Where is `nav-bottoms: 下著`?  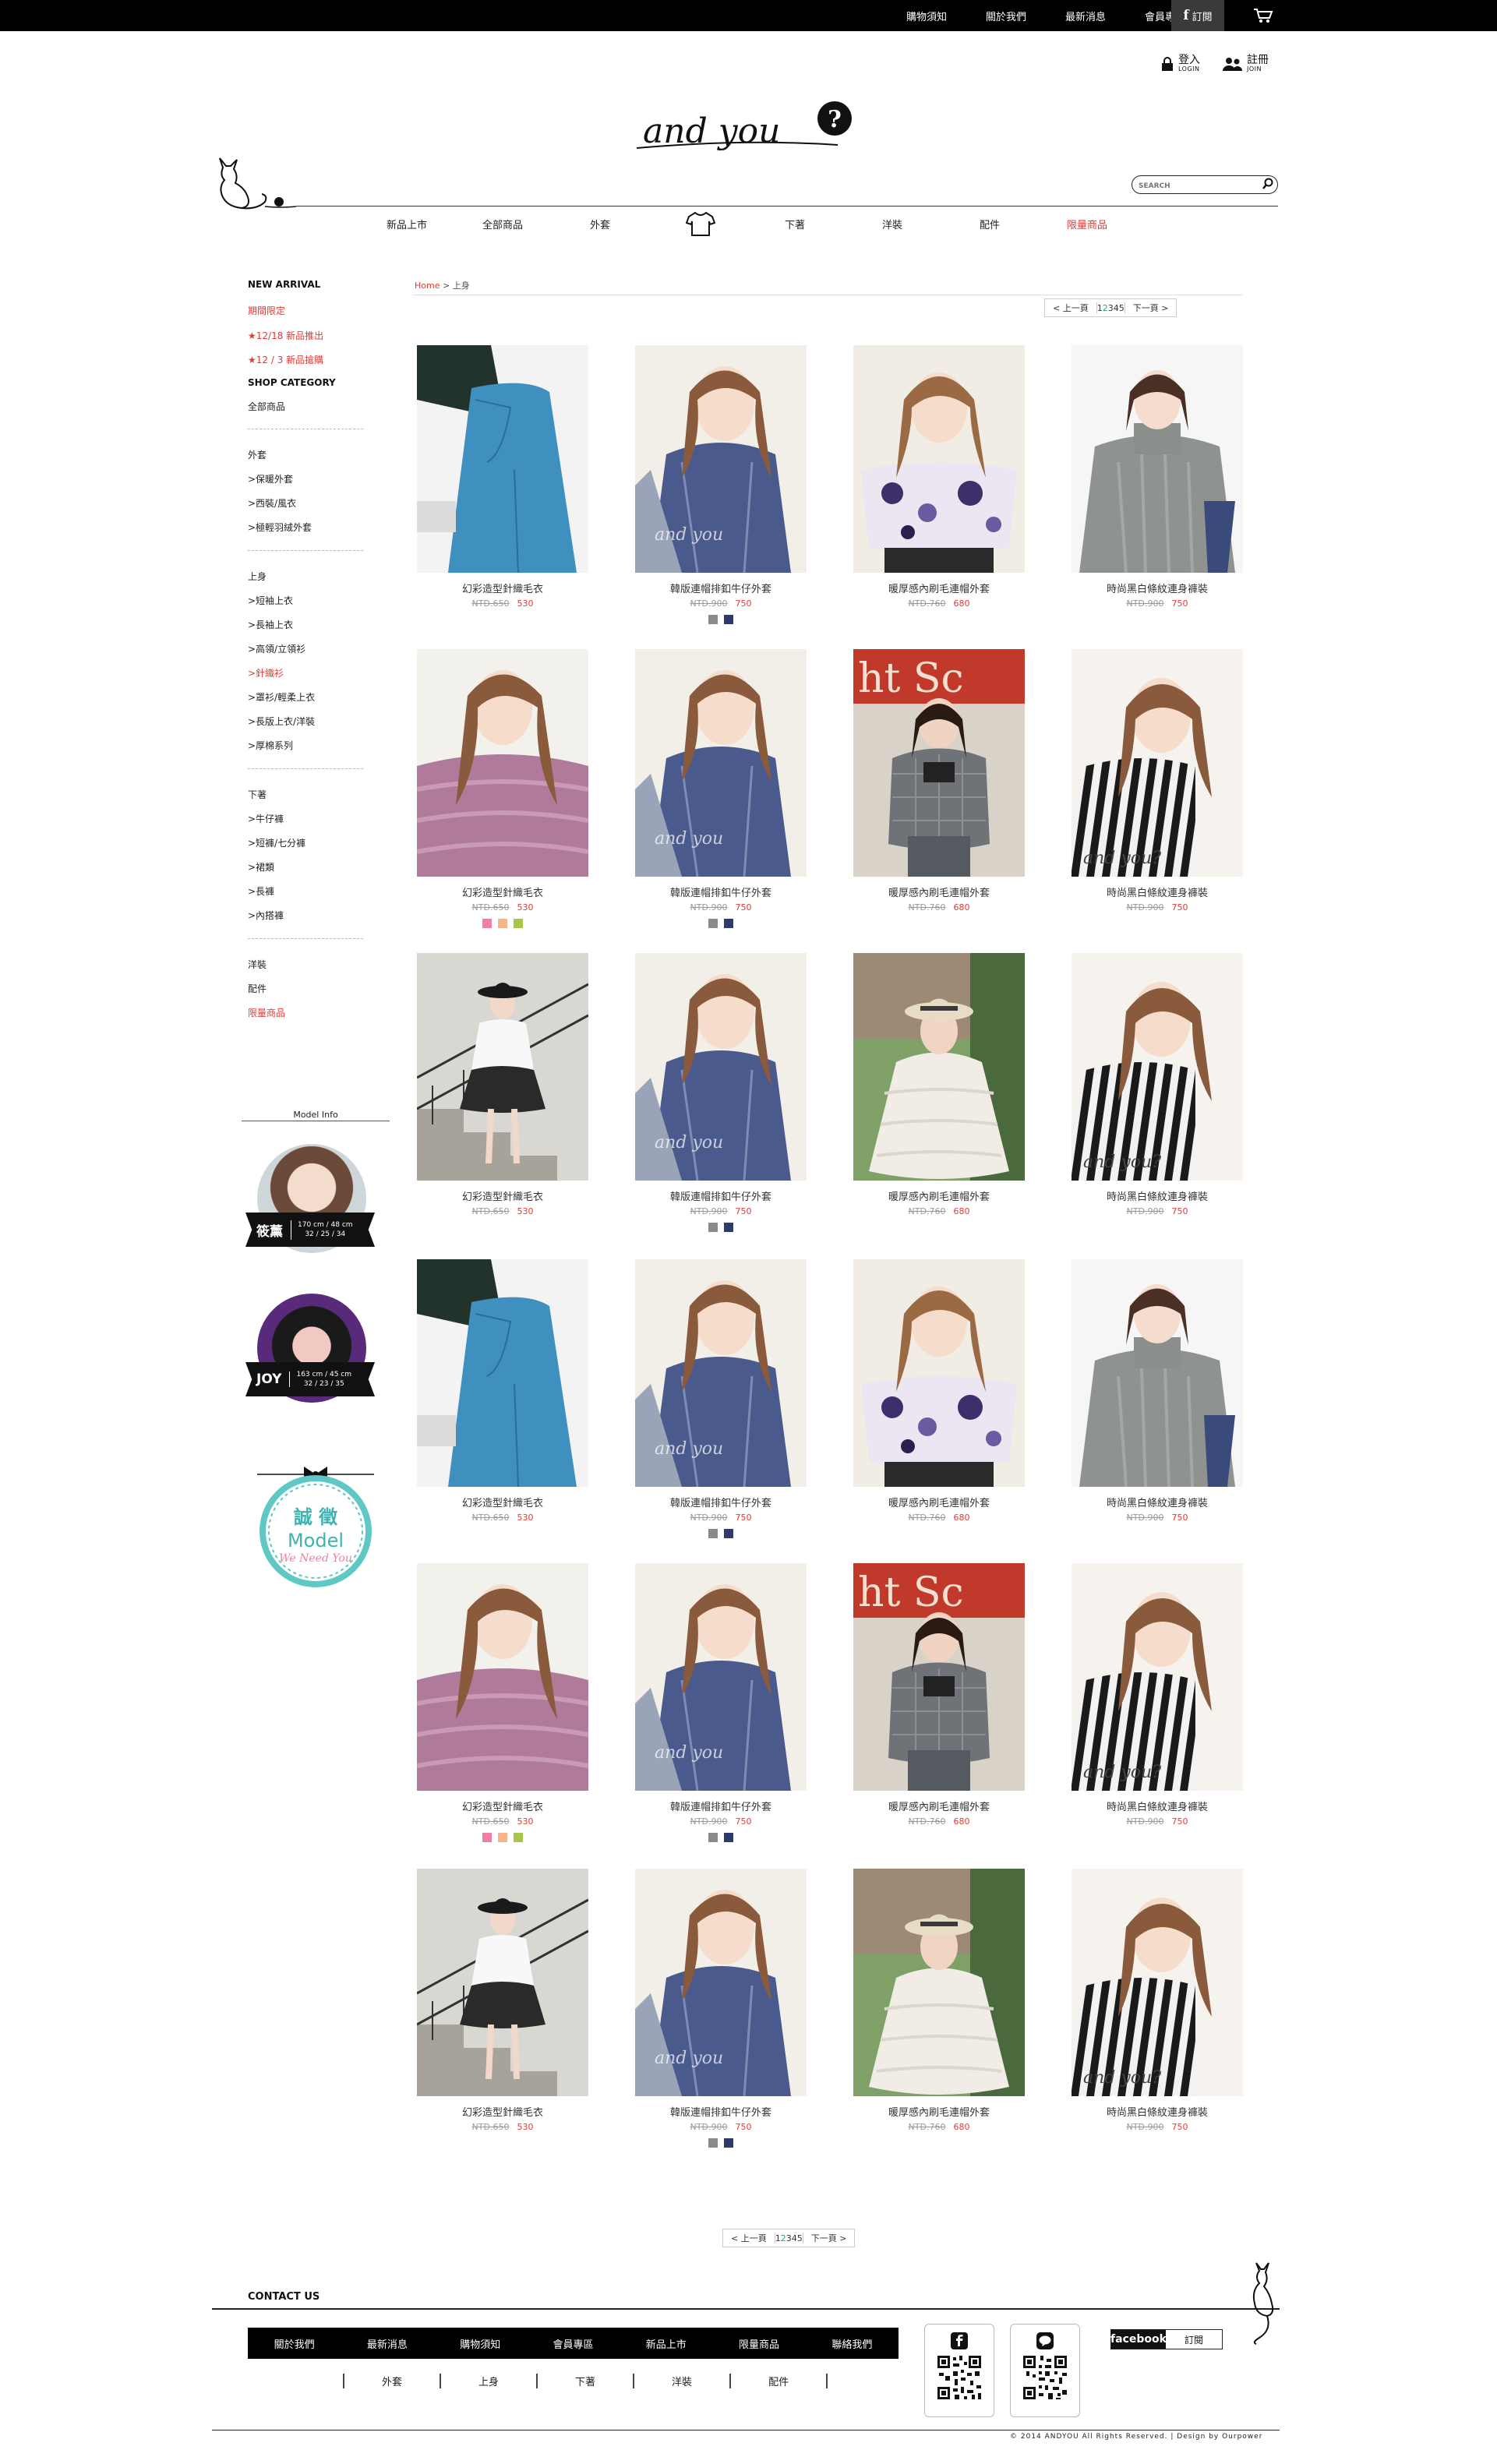
nav-bottoms: 下著 is located at coordinates (795, 224).